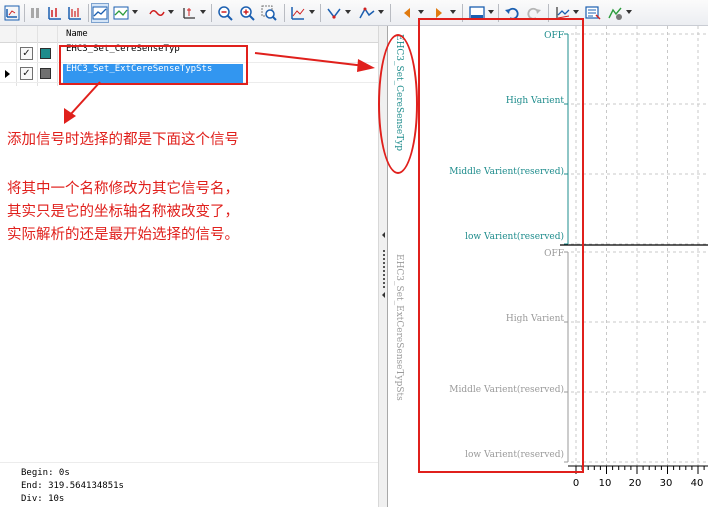  Describe the element at coordinates (381, 12) in the screenshot. I see `trend-dropdown-icon` at that location.